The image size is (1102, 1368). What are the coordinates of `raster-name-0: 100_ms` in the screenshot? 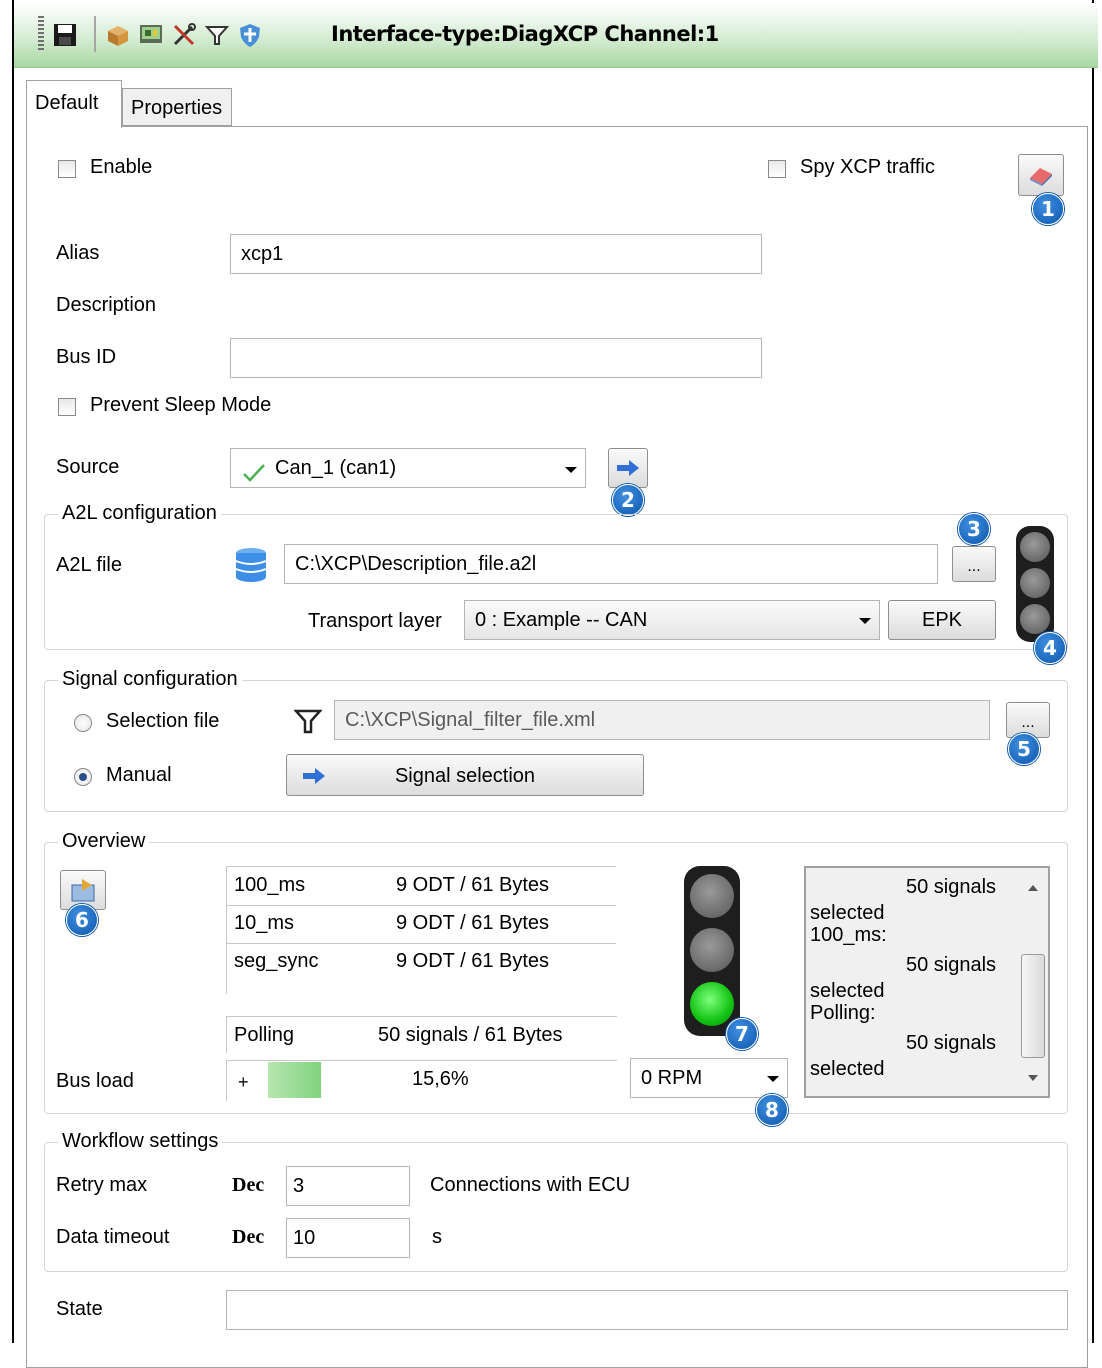 It's located at (270, 885).